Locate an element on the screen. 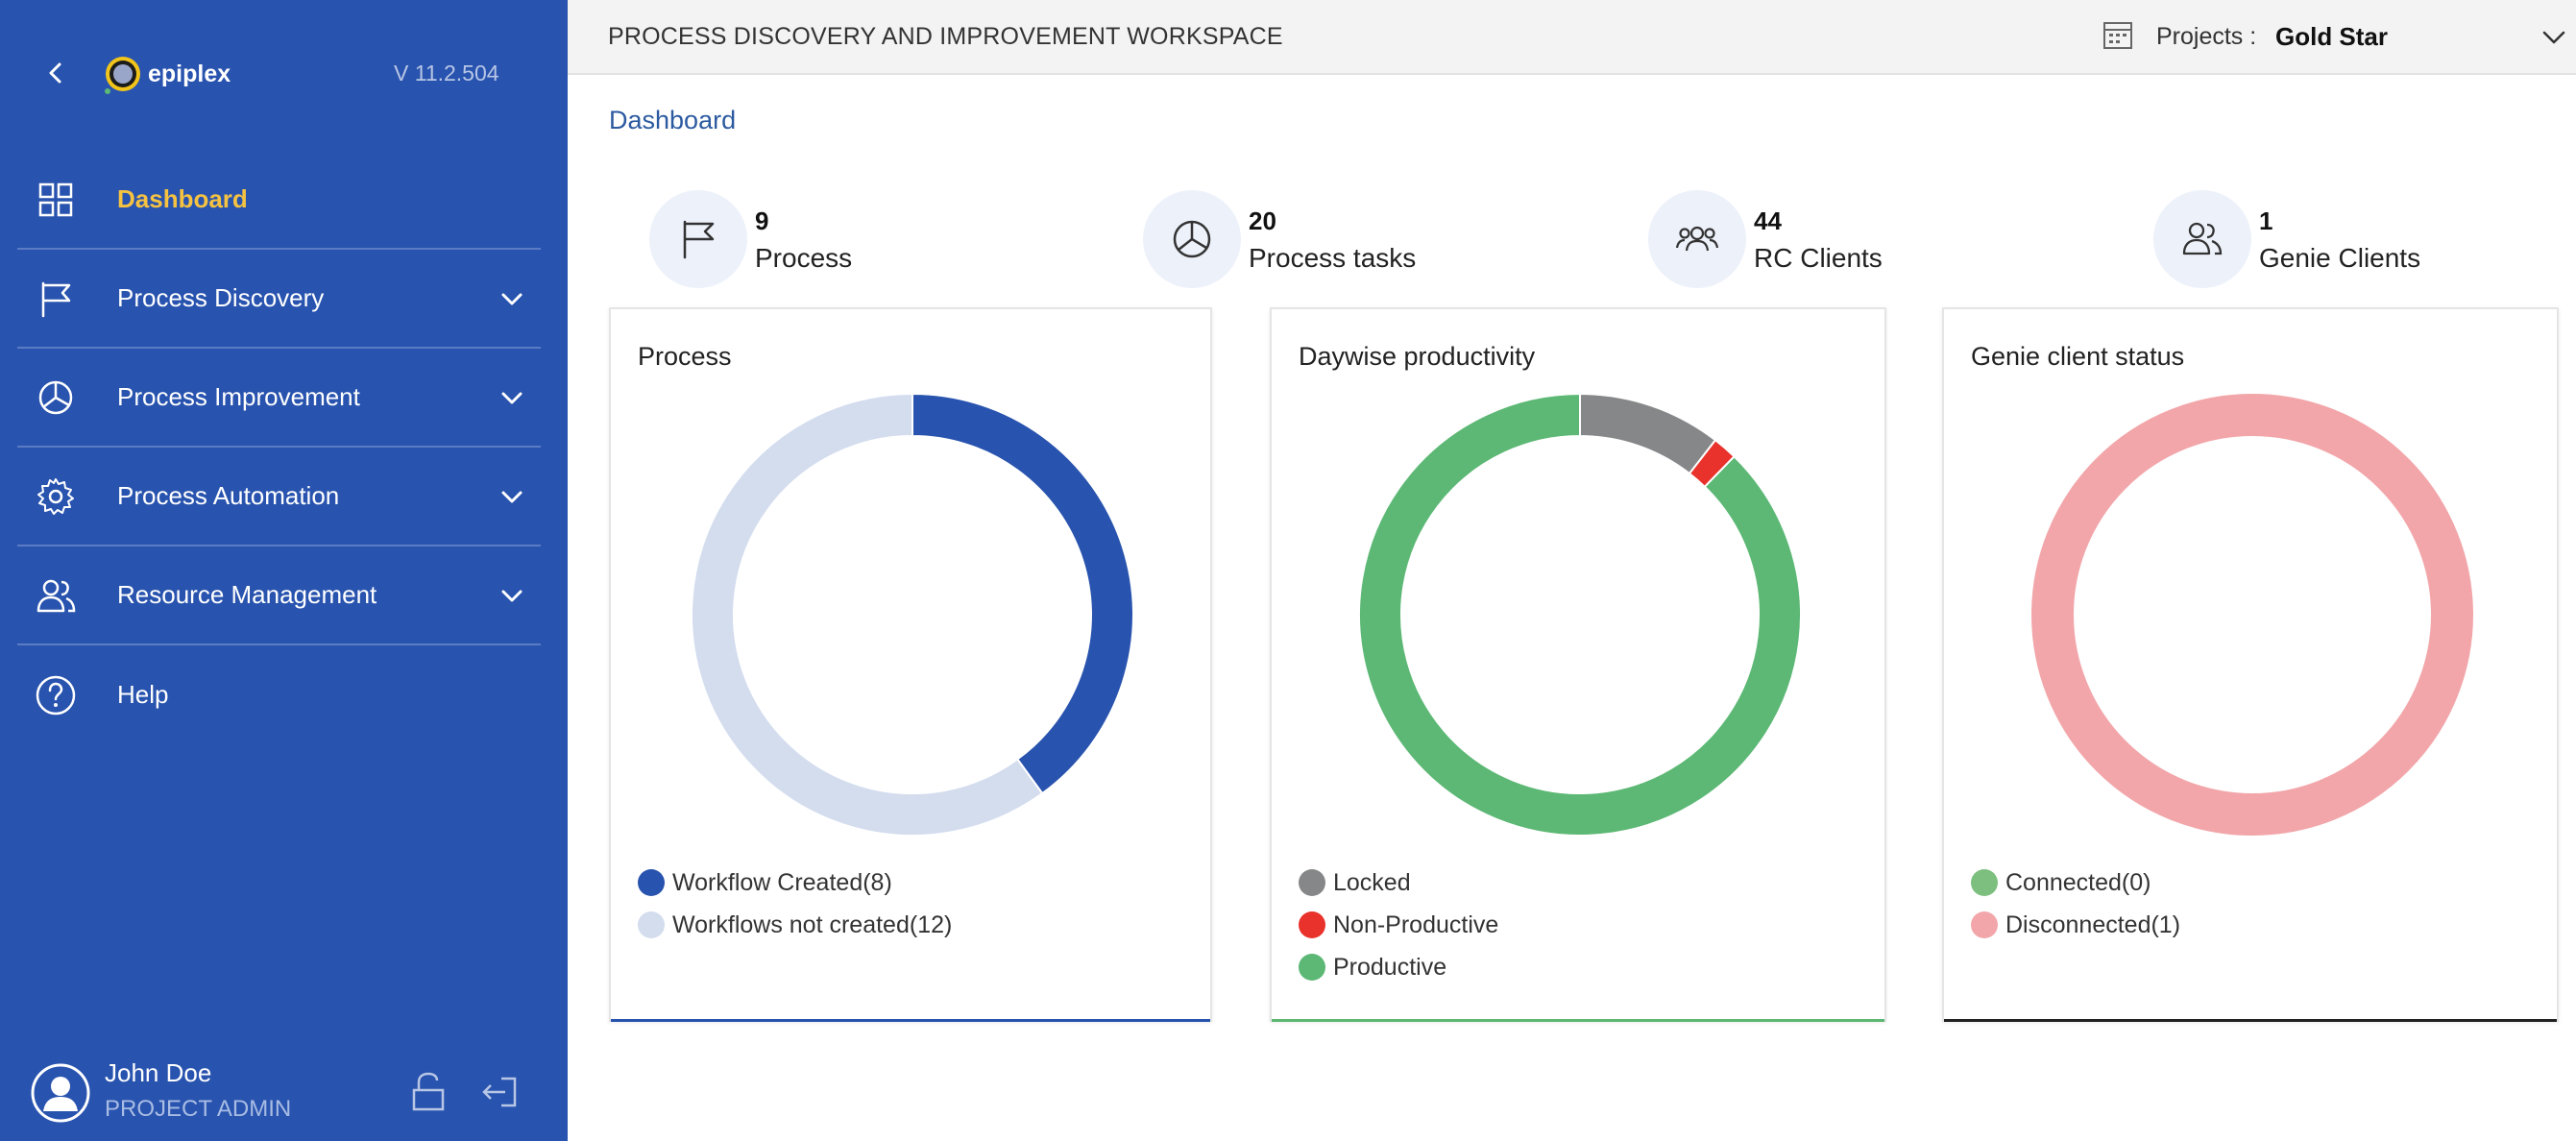  unlock-icon is located at coordinates (428, 1092).